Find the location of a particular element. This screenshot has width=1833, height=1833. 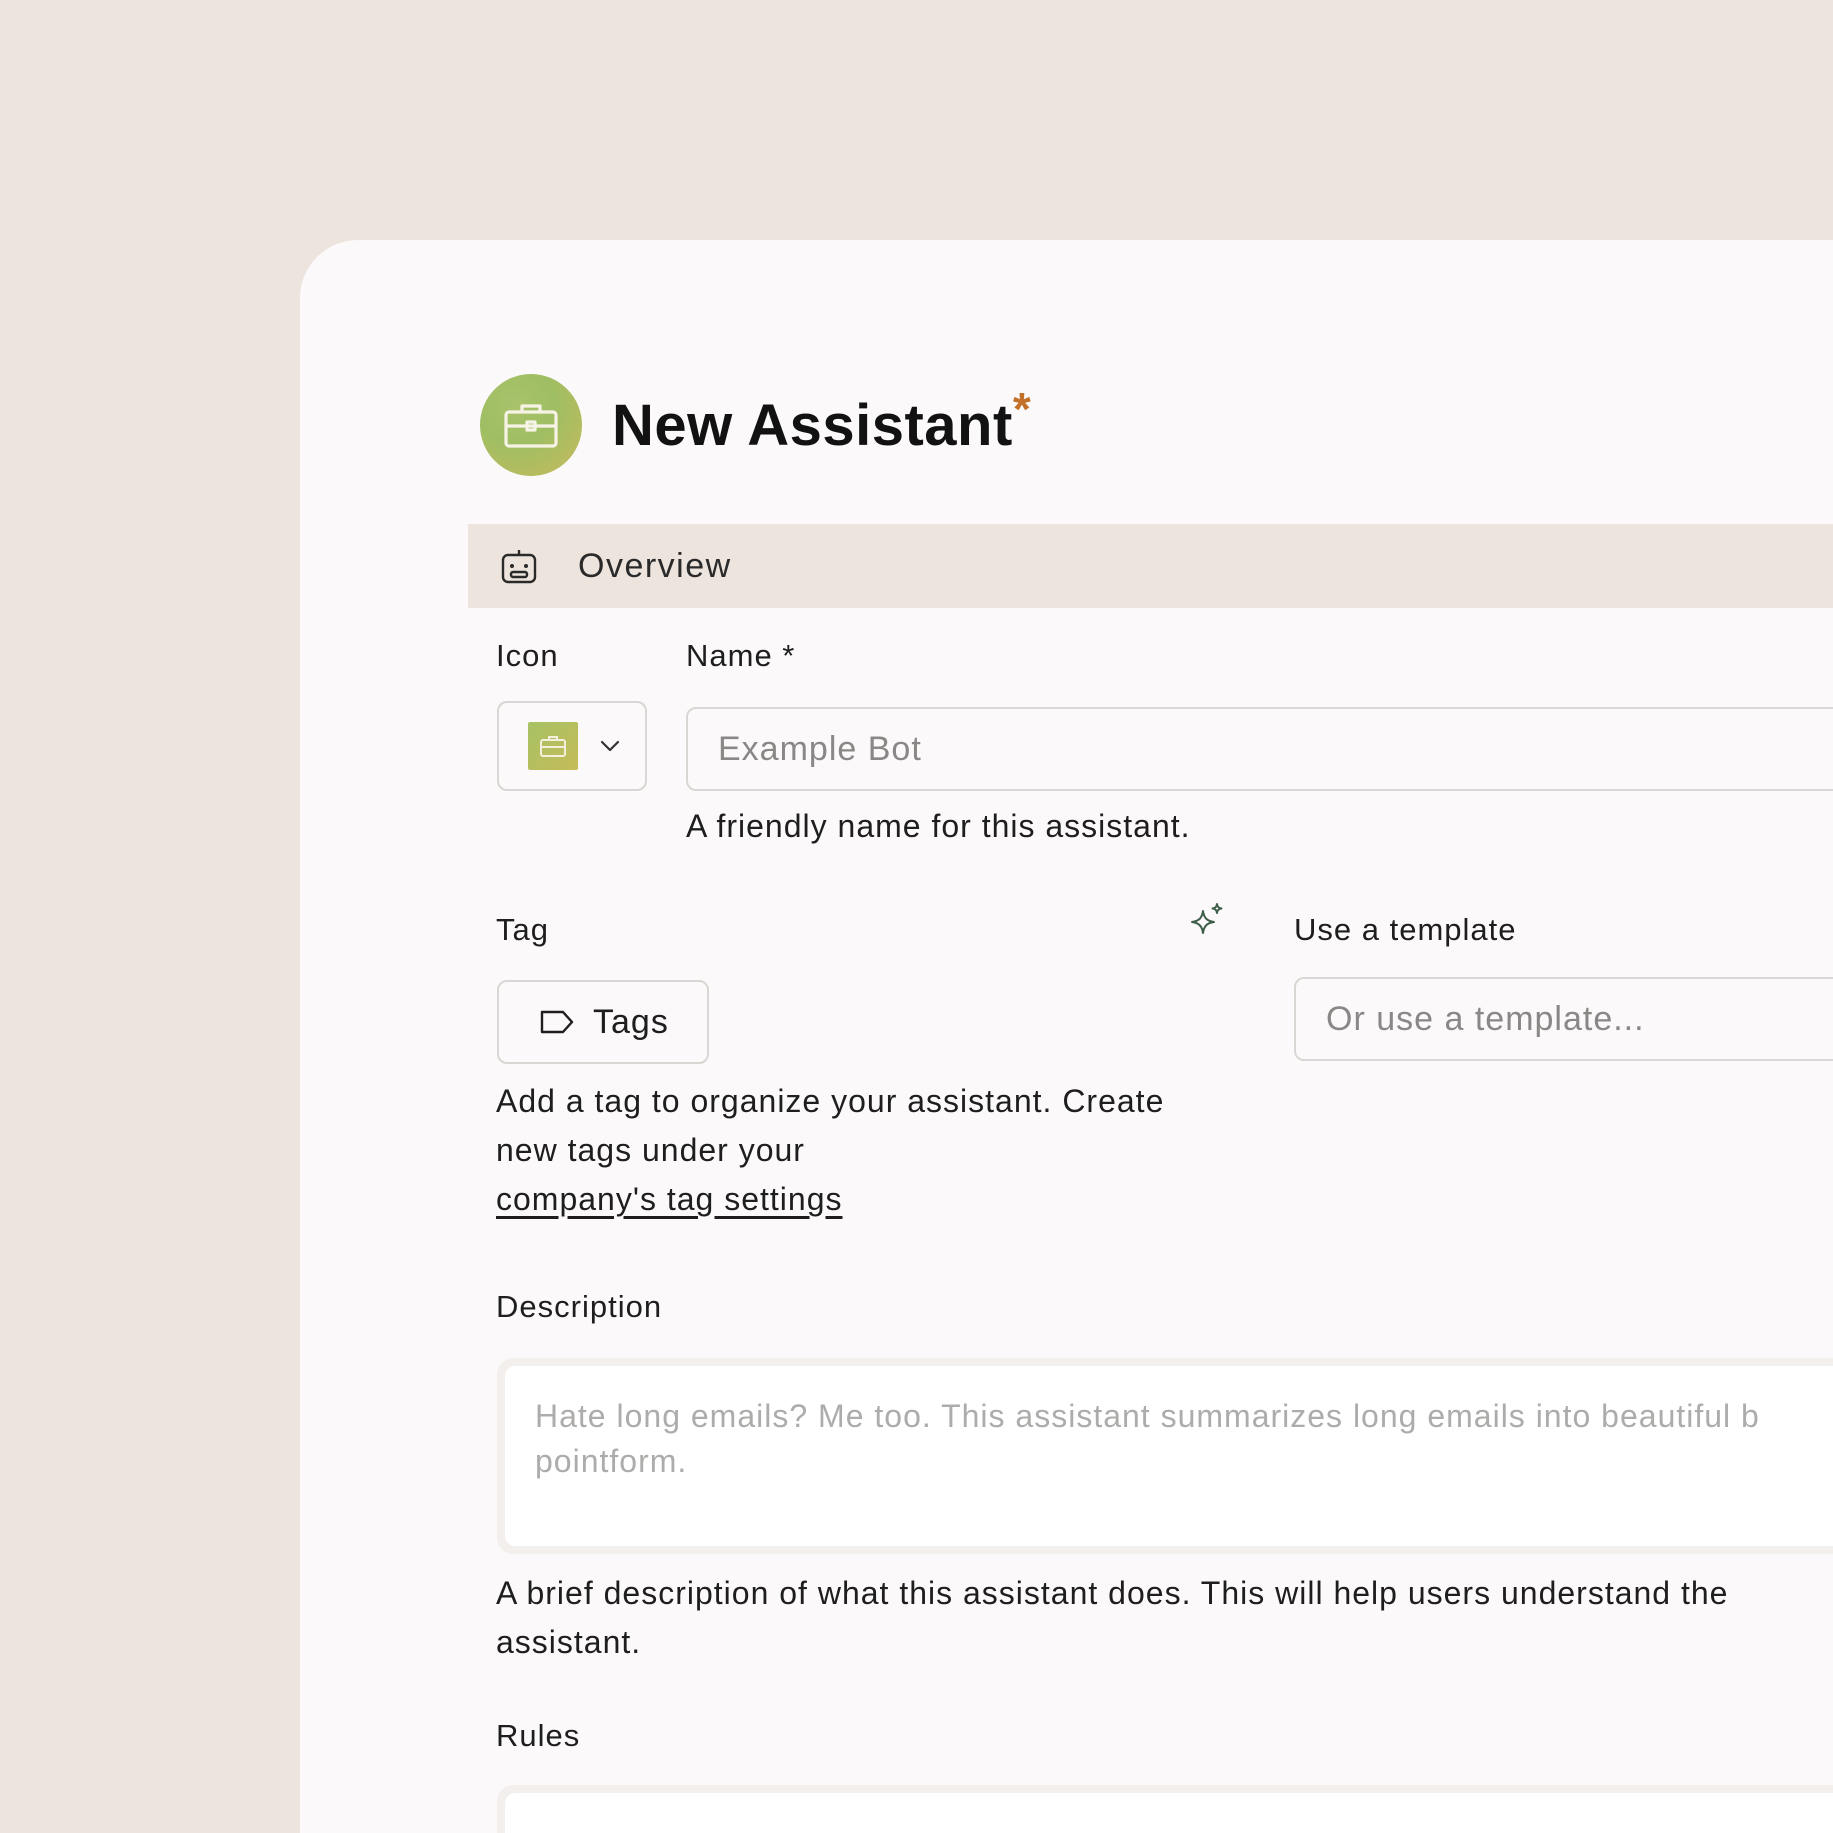

robot-icon is located at coordinates (519, 567).